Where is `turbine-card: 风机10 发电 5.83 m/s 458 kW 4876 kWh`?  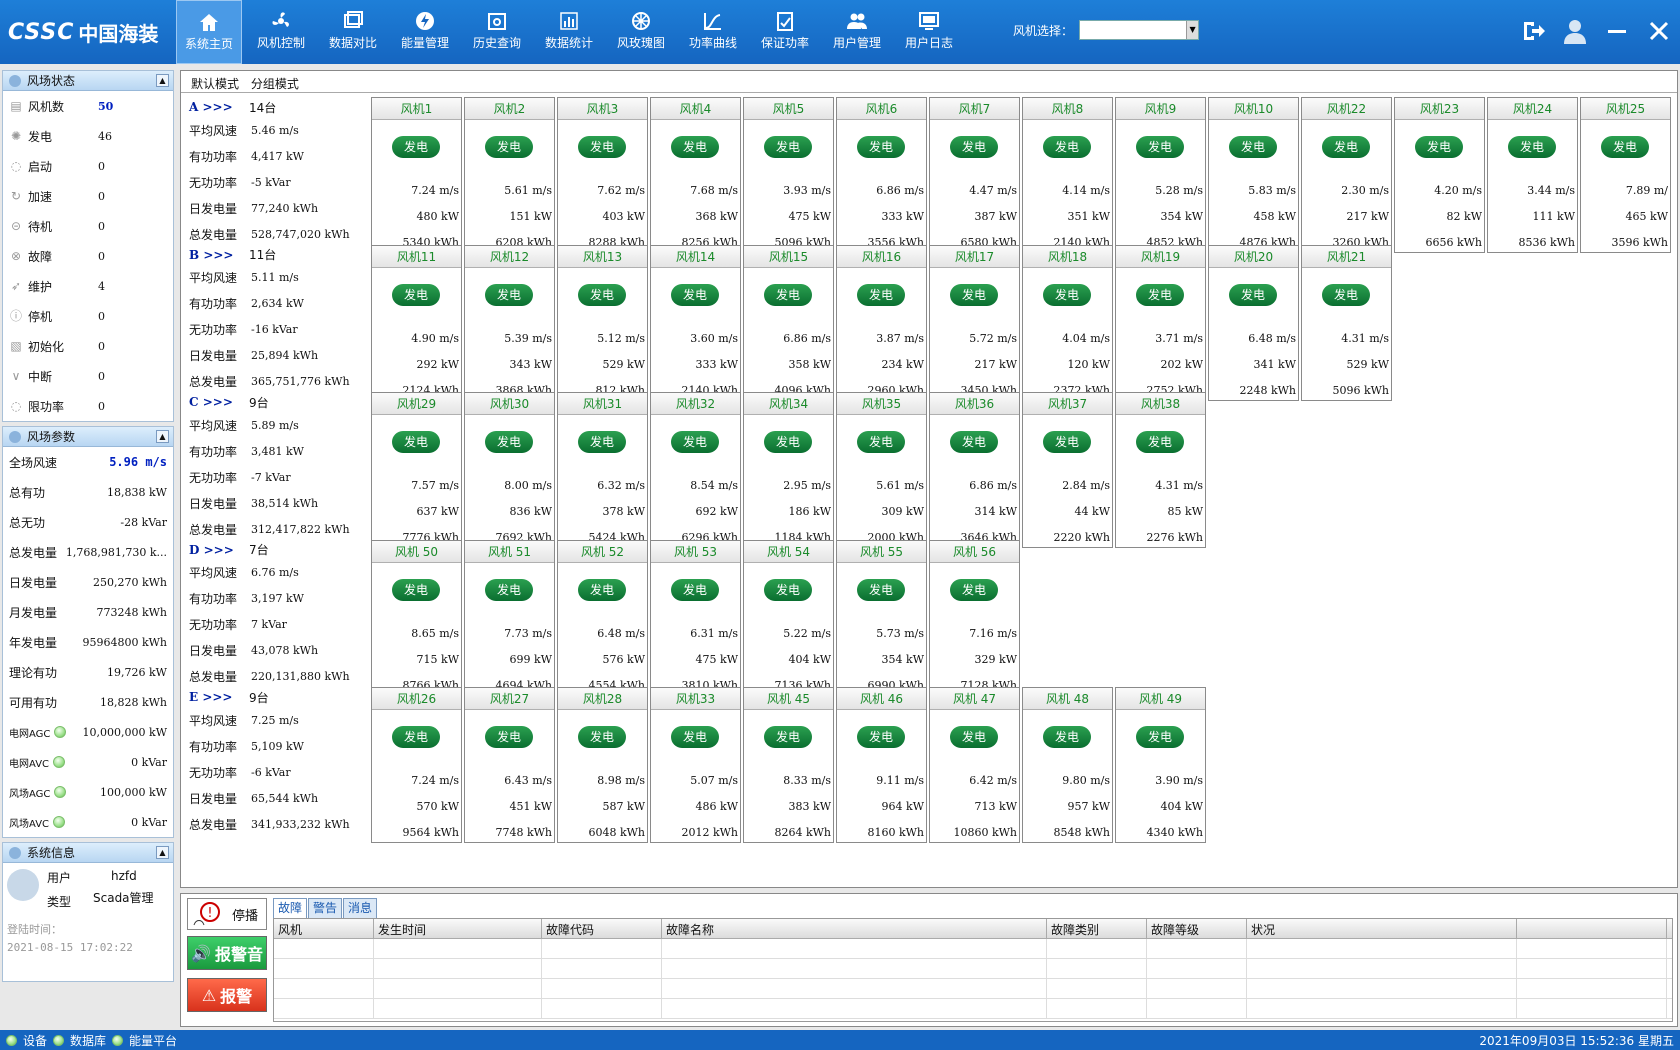
turbine-card: 风机10 发电 5.83 m/s 458 kW 4876 kWh is located at coordinates (1253, 175).